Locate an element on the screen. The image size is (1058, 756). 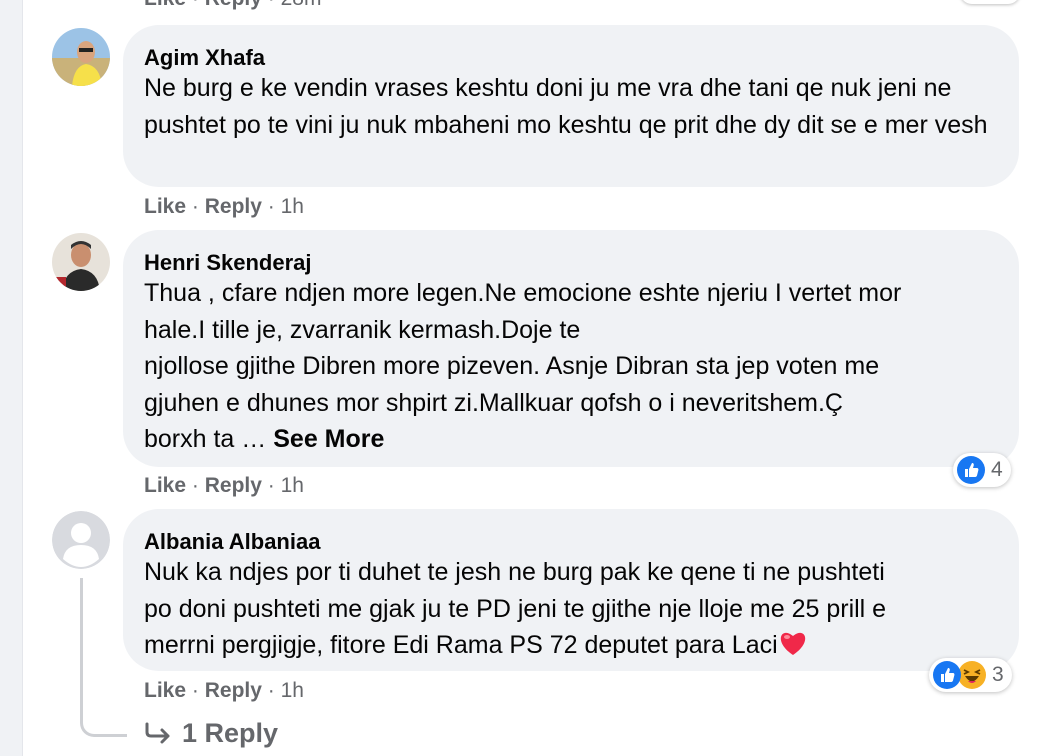
haha-icon is located at coordinates (972, 675).